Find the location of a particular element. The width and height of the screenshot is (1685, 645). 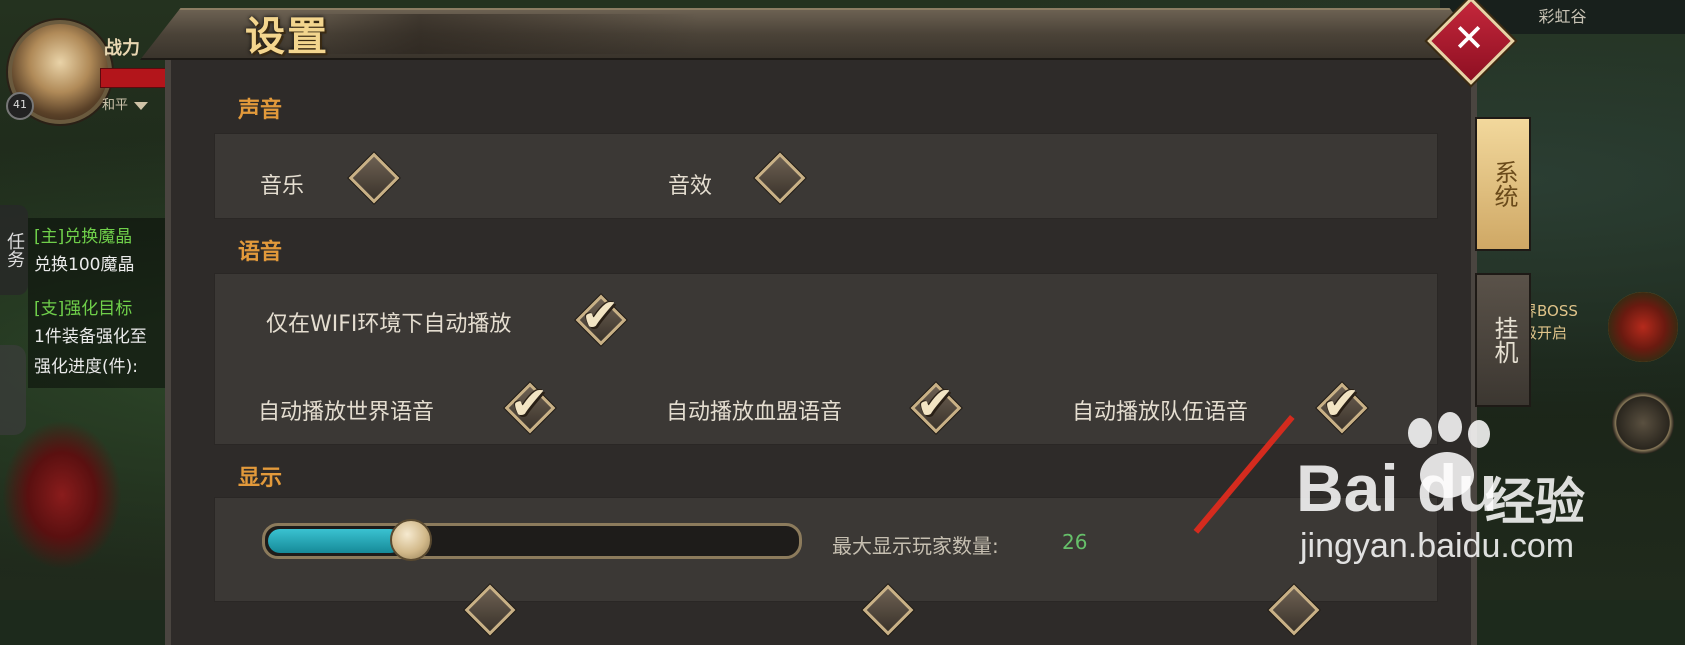

watermark-url: jingyan.baidu.com is located at coordinates (1437, 546).